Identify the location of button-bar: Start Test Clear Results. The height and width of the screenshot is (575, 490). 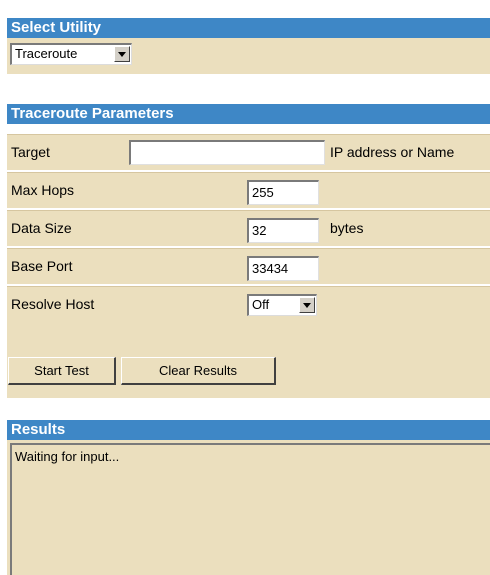
(248, 368).